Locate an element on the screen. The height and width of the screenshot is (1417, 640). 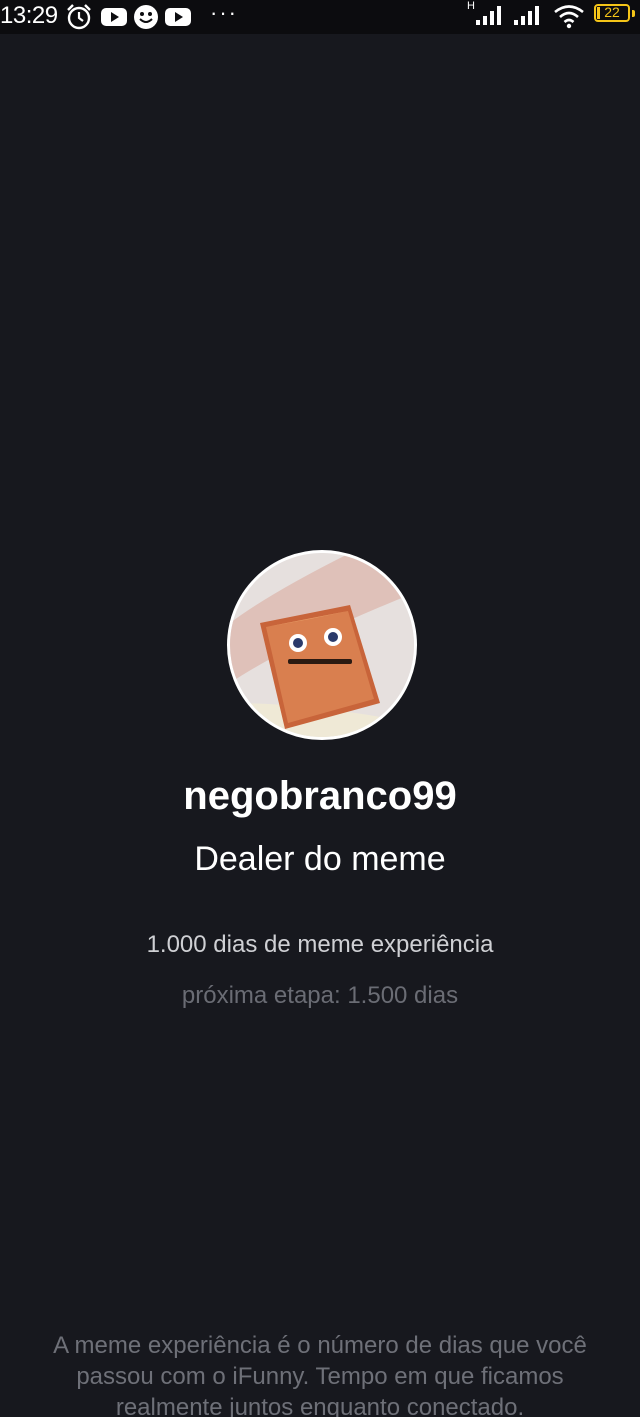
more-notifications-icon: ··· is located at coordinates (224, 12).